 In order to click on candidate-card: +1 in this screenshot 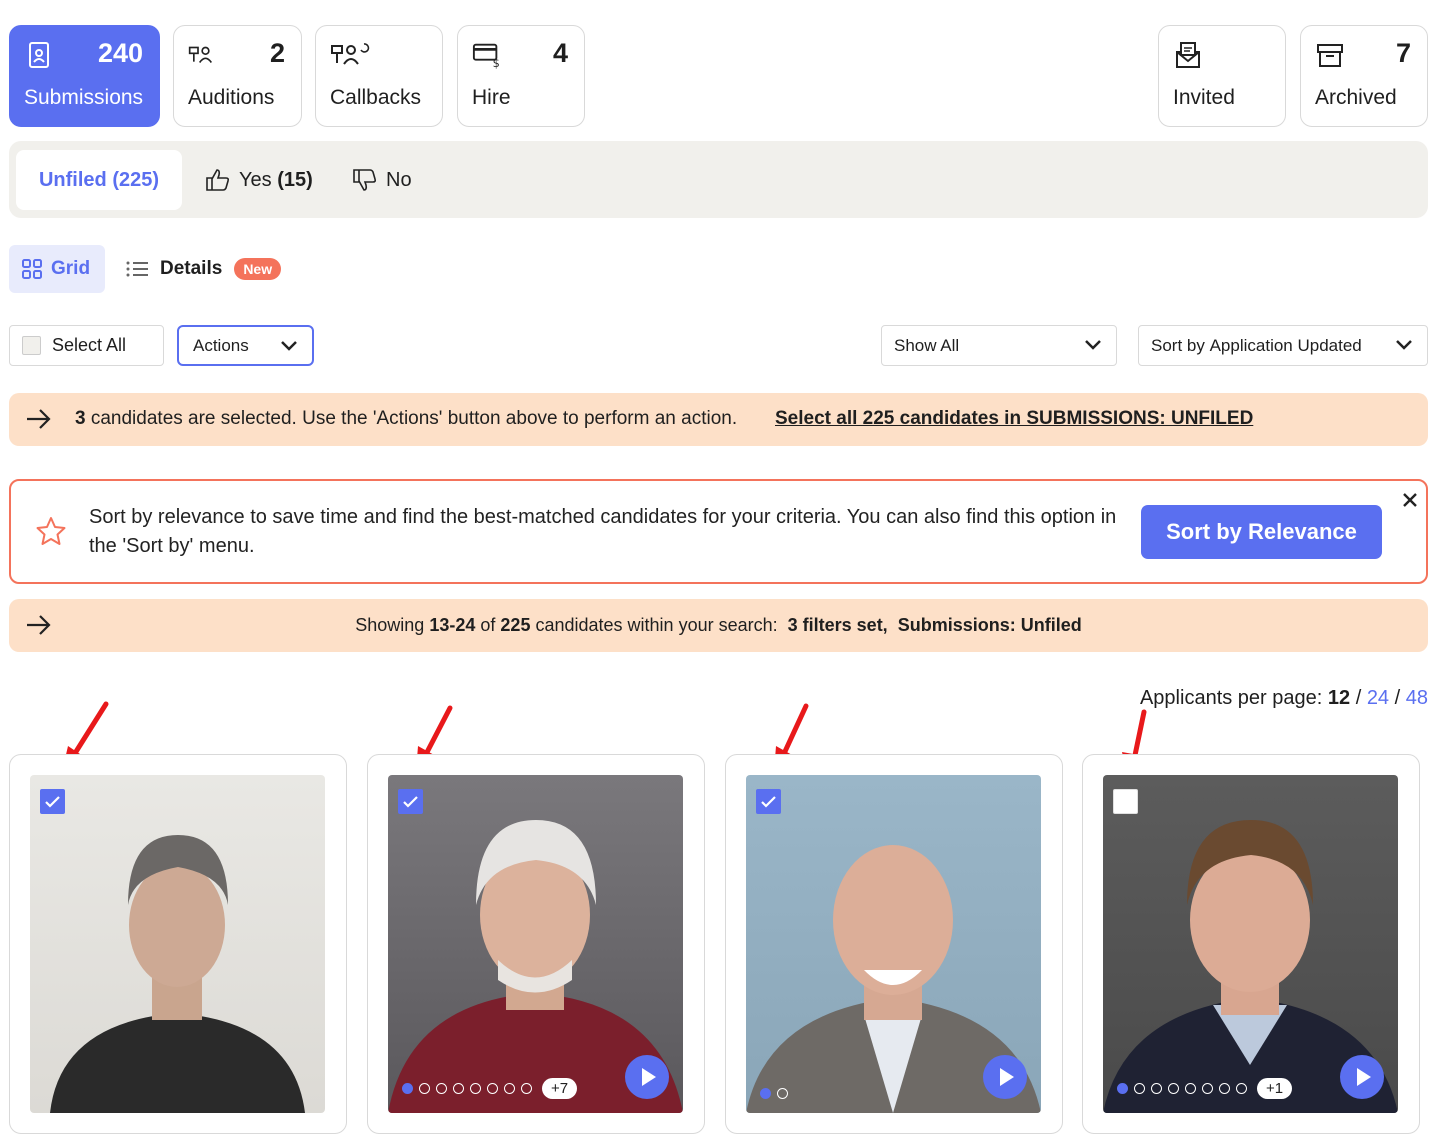, I will do `click(1251, 944)`.